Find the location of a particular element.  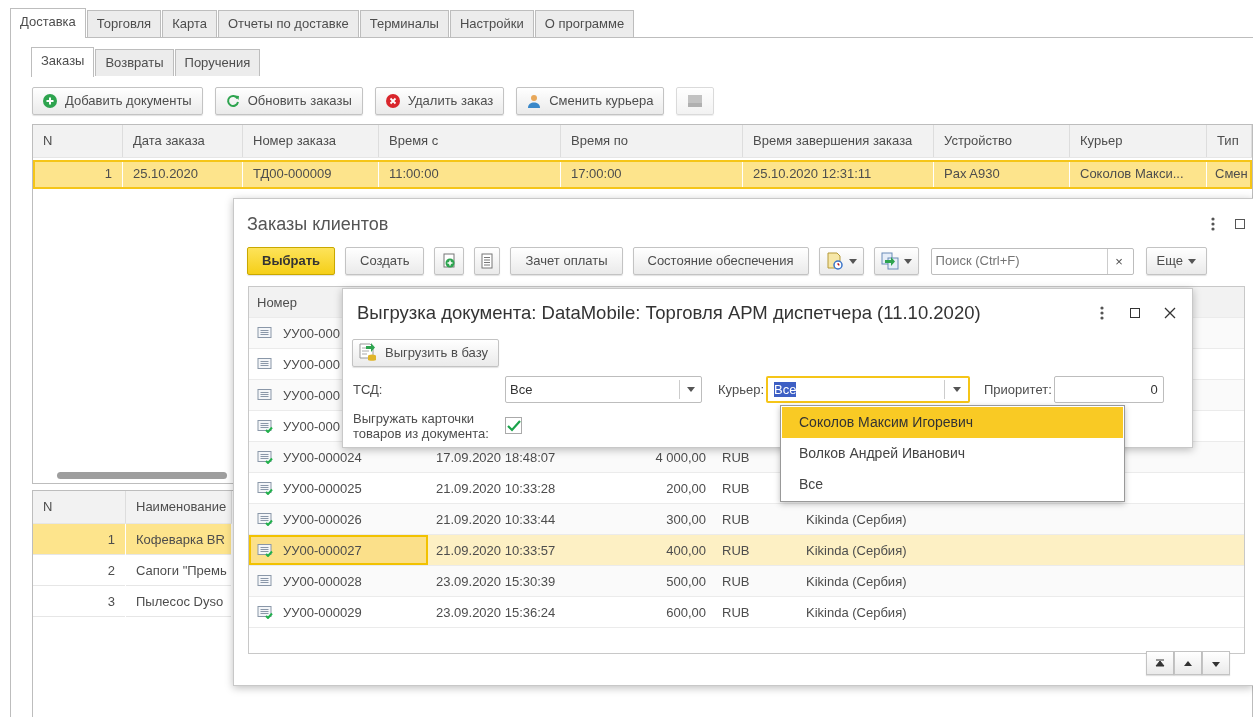

document-plus-icon is located at coordinates (449, 261).